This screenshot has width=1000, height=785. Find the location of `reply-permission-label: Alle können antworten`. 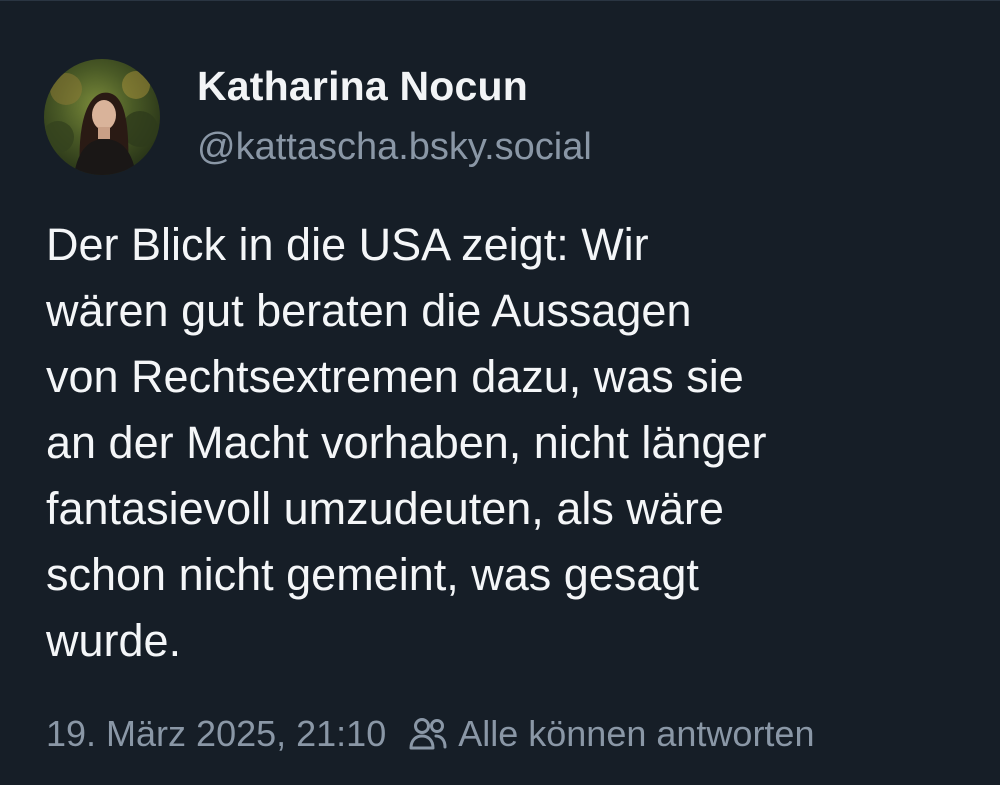

reply-permission-label: Alle können antworten is located at coordinates (636, 734).